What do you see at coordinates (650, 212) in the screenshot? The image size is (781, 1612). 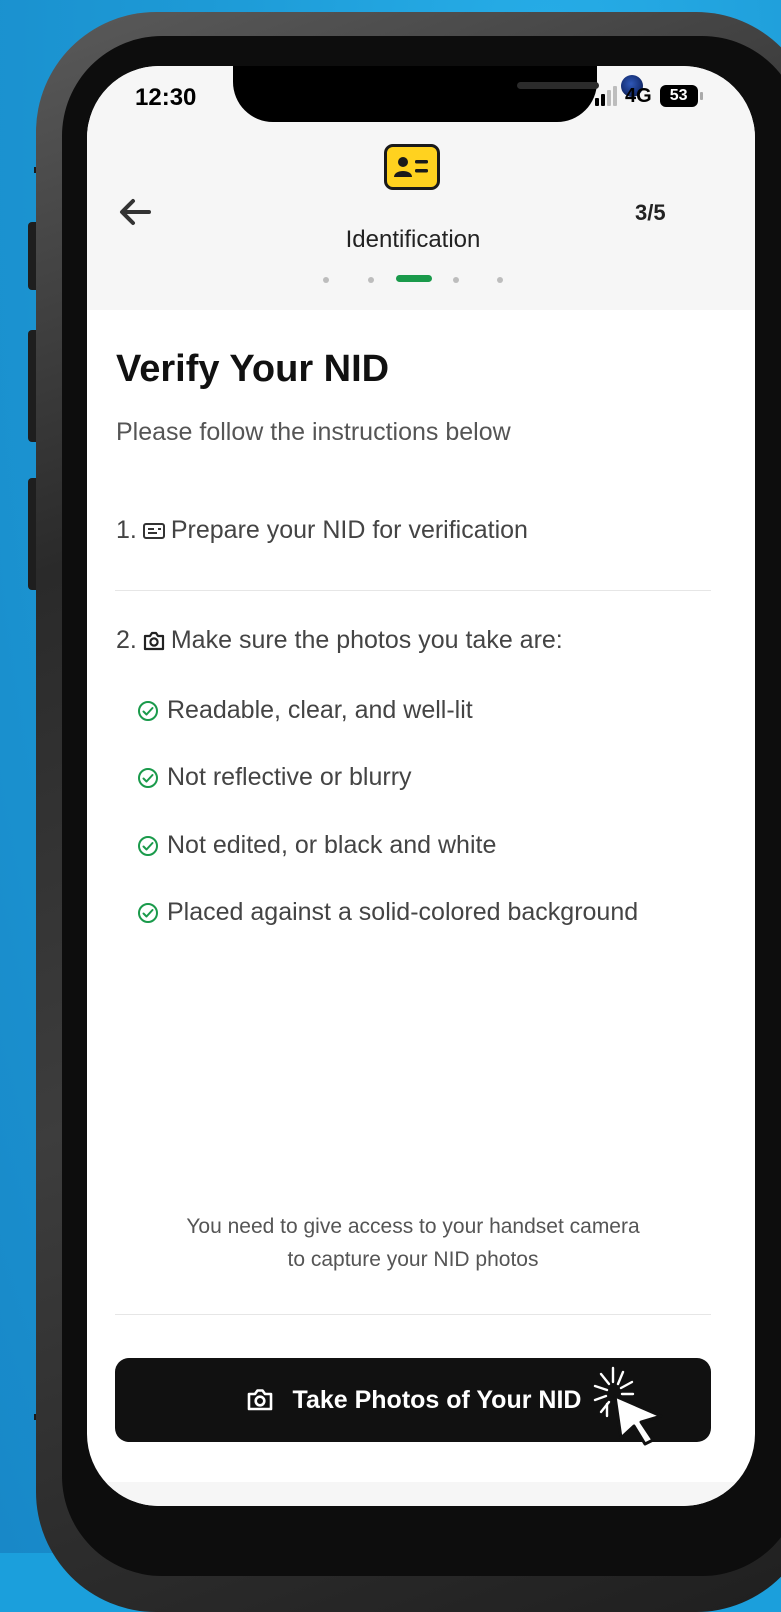 I see `step-counter: 3/5` at bounding box center [650, 212].